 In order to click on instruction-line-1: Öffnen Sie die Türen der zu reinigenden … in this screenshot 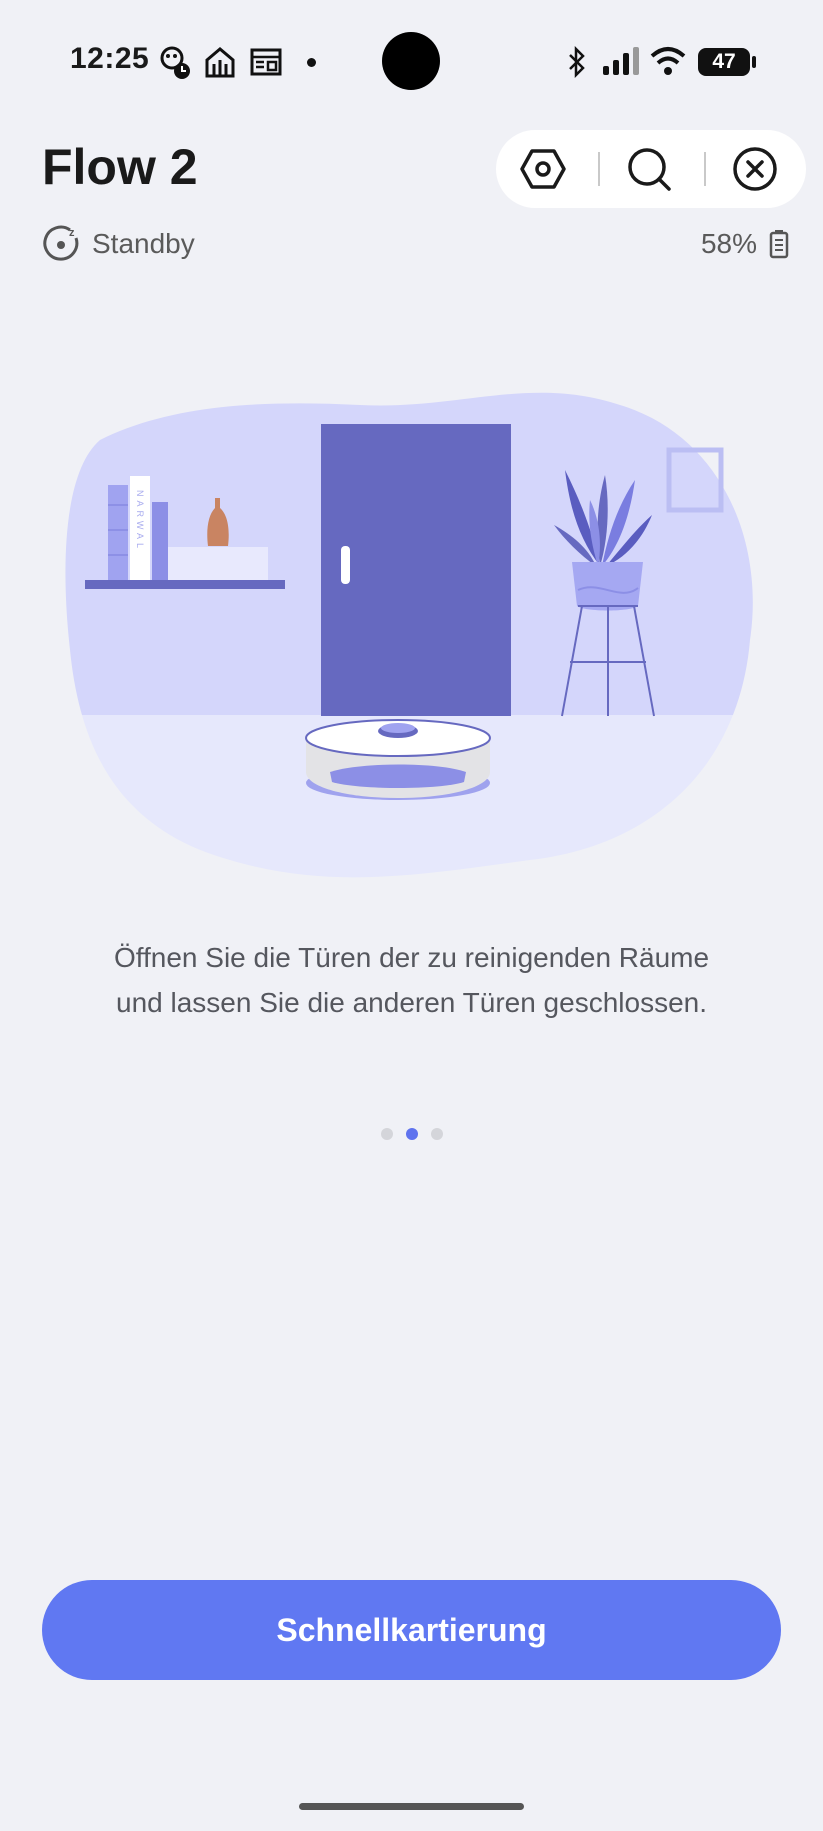, I will do `click(411, 957)`.